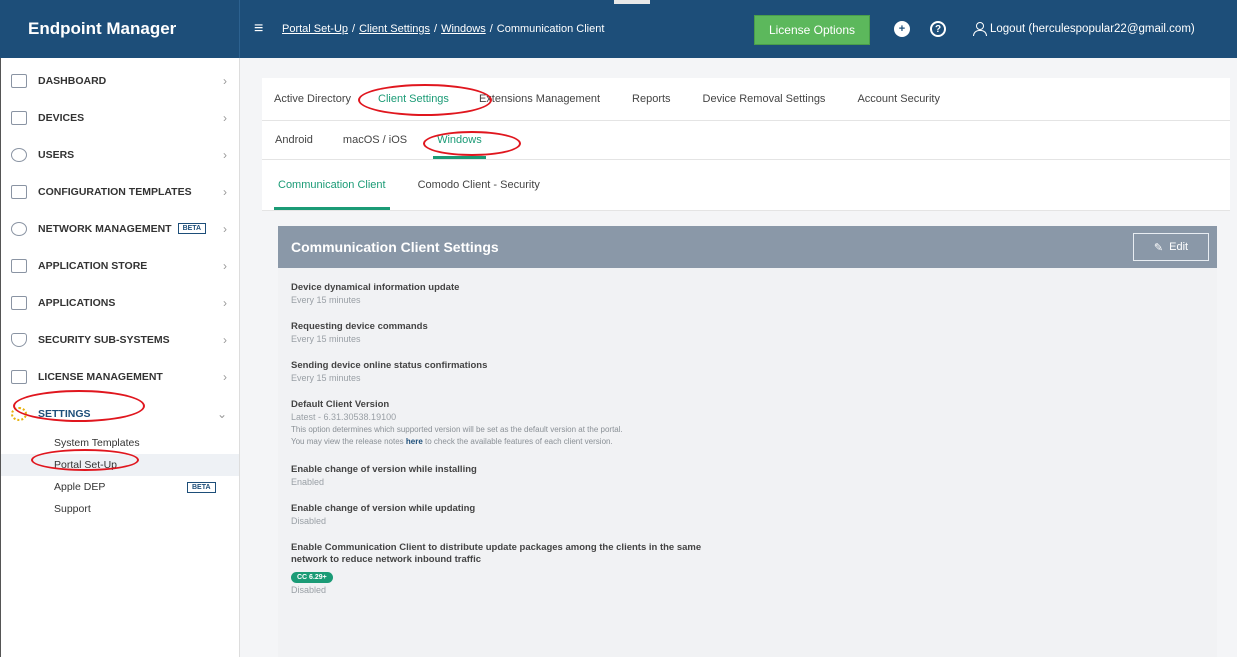 This screenshot has width=1237, height=657. Describe the element at coordinates (413, 99) in the screenshot. I see `tab-client-settings: Client Settings` at that location.